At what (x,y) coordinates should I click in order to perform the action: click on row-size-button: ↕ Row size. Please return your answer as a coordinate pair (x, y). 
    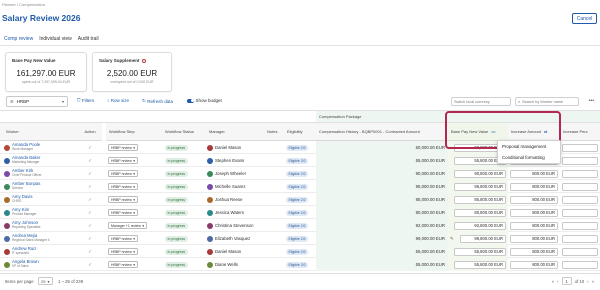
    Looking at the image, I should click on (118, 100).